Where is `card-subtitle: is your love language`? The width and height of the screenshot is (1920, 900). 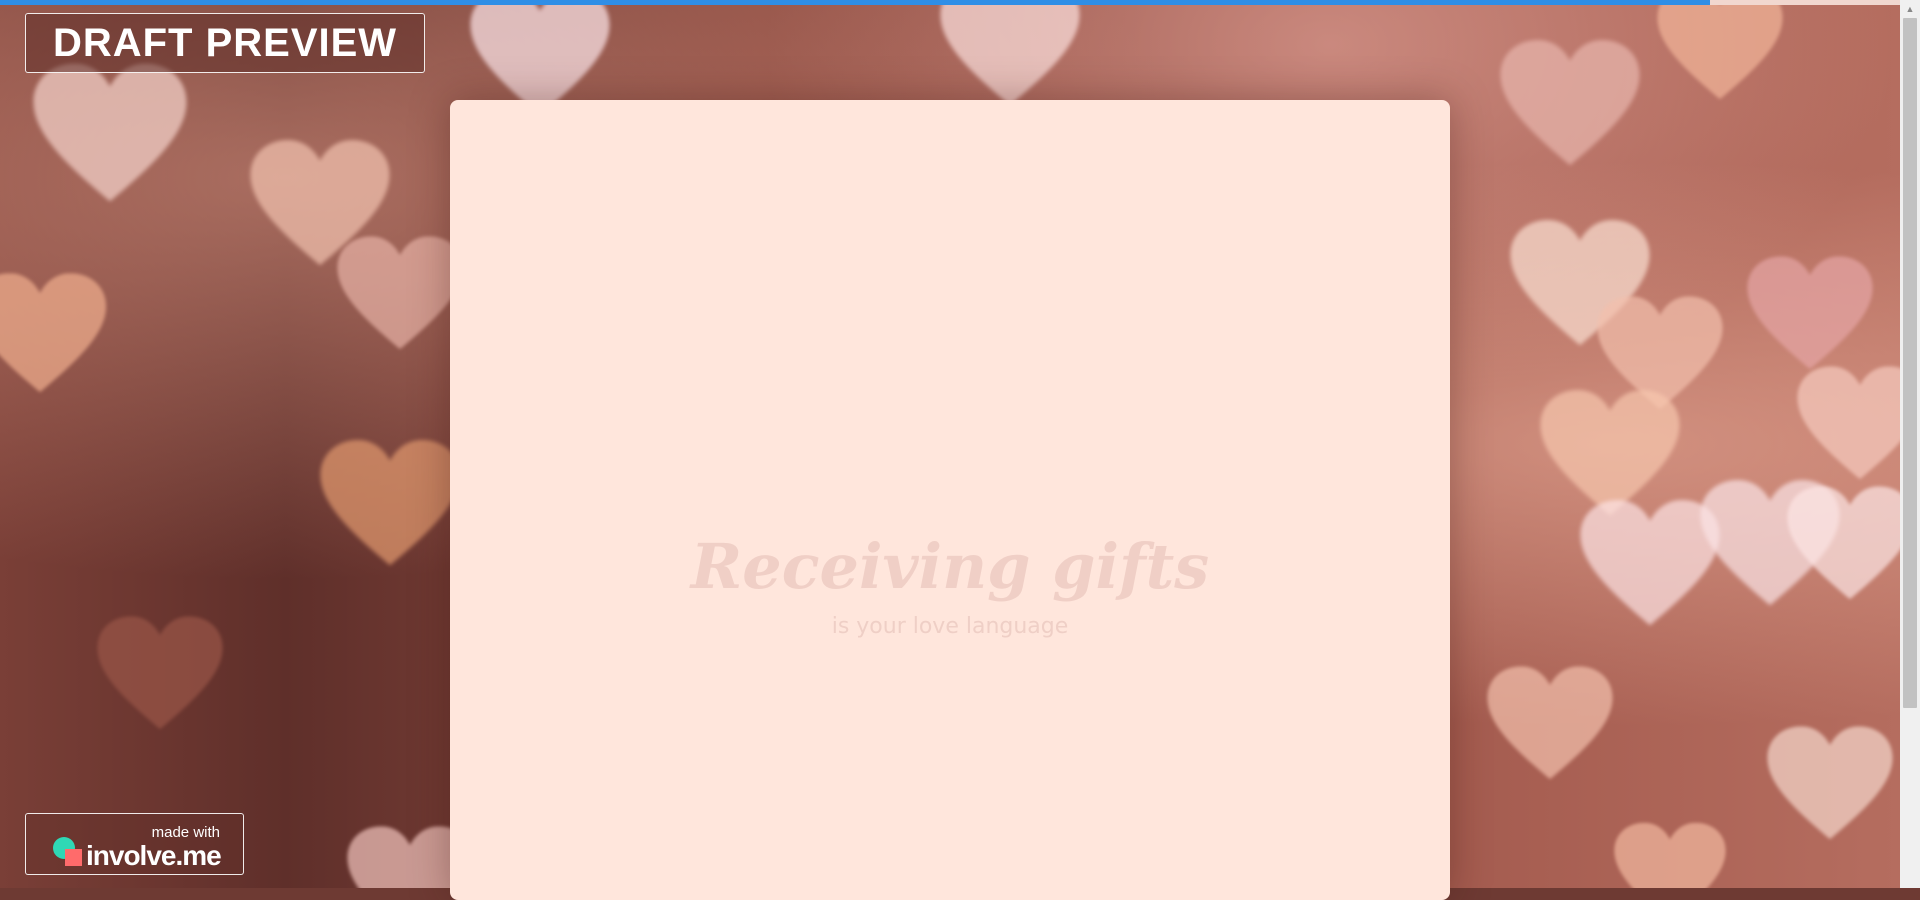
card-subtitle: is your love language is located at coordinates (950, 626).